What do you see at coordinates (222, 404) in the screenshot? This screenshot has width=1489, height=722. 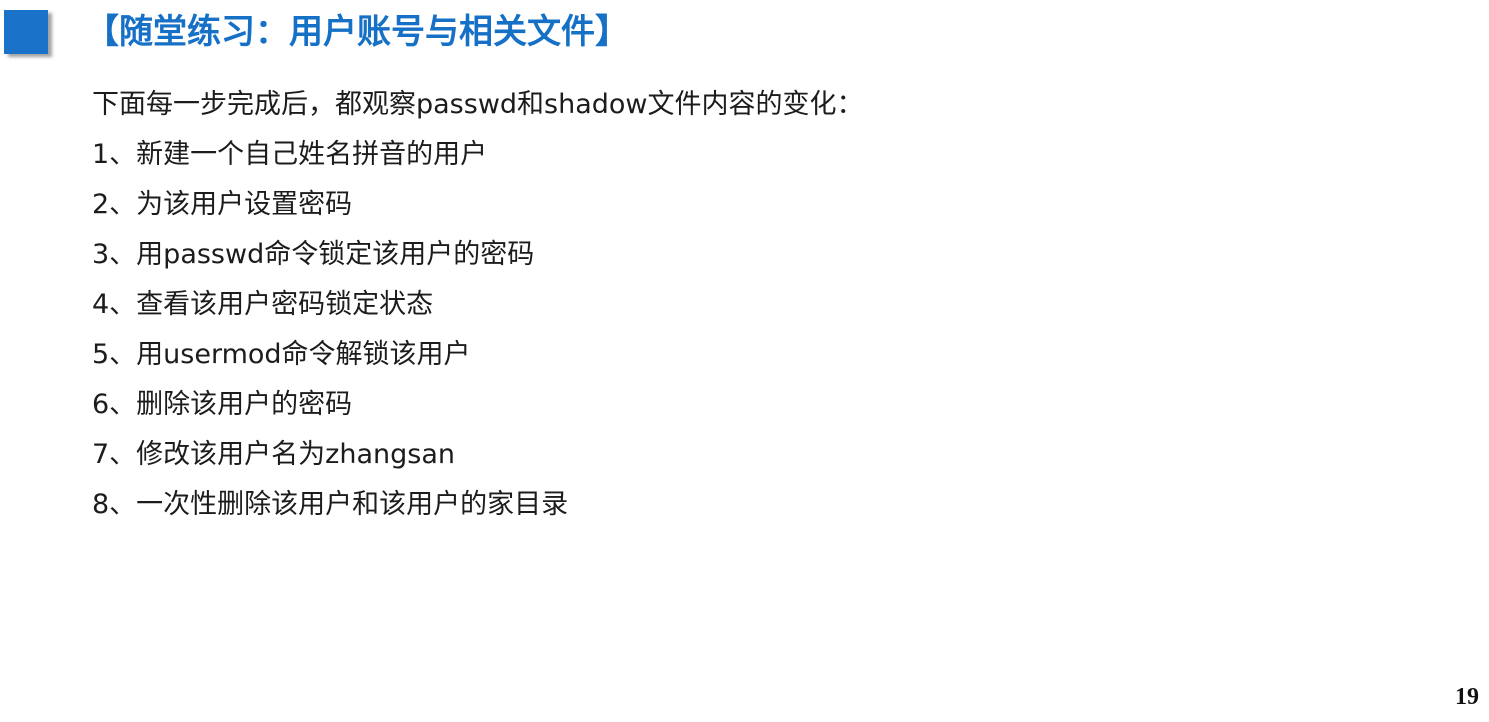 I see `step-item: 6、删除该用户的密码` at bounding box center [222, 404].